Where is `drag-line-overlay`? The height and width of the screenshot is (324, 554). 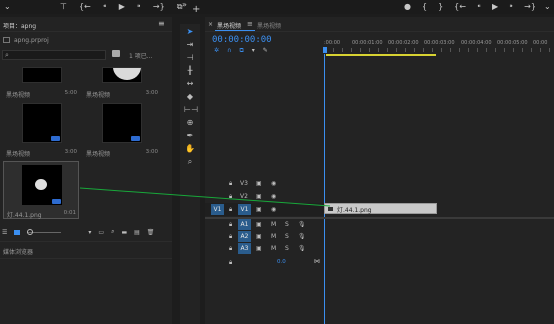
drag-line-overlay is located at coordinates (205, 197).